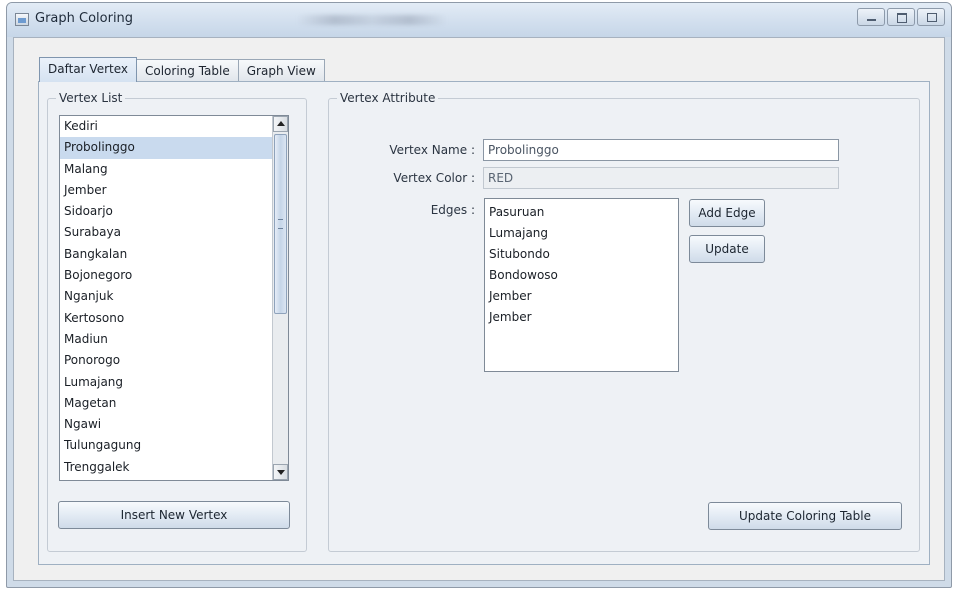  What do you see at coordinates (581, 254) in the screenshot?
I see `edge-list-item: Situbondo` at bounding box center [581, 254].